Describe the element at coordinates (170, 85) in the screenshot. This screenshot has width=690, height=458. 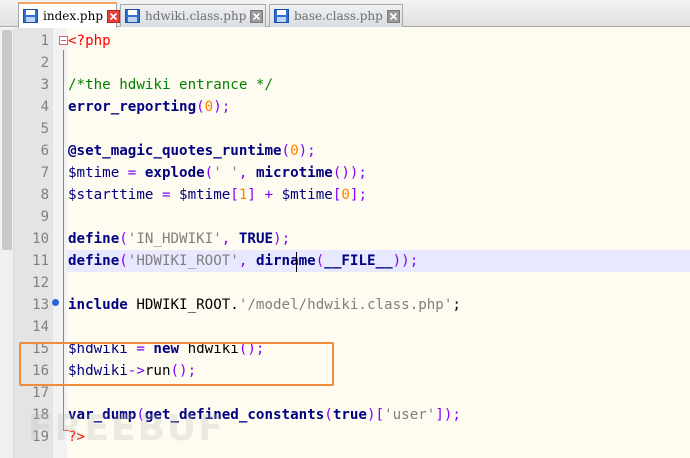
I see `code-text: /*the hdwiki entrance */` at that location.